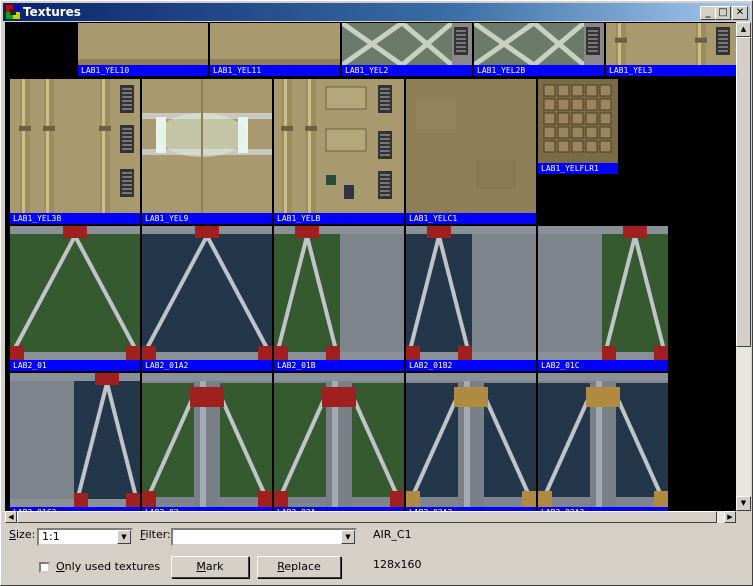  I want to click on texture-name-label: LAB1_YEL3B, so click(75, 218).